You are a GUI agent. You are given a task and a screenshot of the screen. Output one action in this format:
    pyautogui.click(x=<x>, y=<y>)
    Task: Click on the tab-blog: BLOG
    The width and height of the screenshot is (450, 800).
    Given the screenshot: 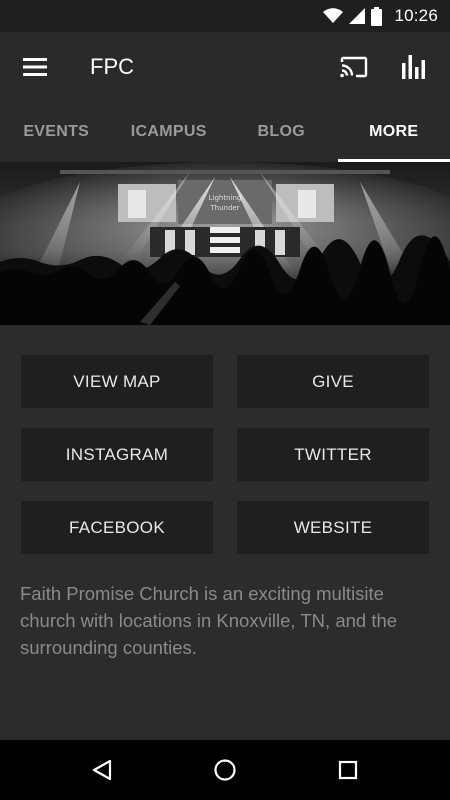 What is the action you would take?
    pyautogui.click(x=281, y=132)
    